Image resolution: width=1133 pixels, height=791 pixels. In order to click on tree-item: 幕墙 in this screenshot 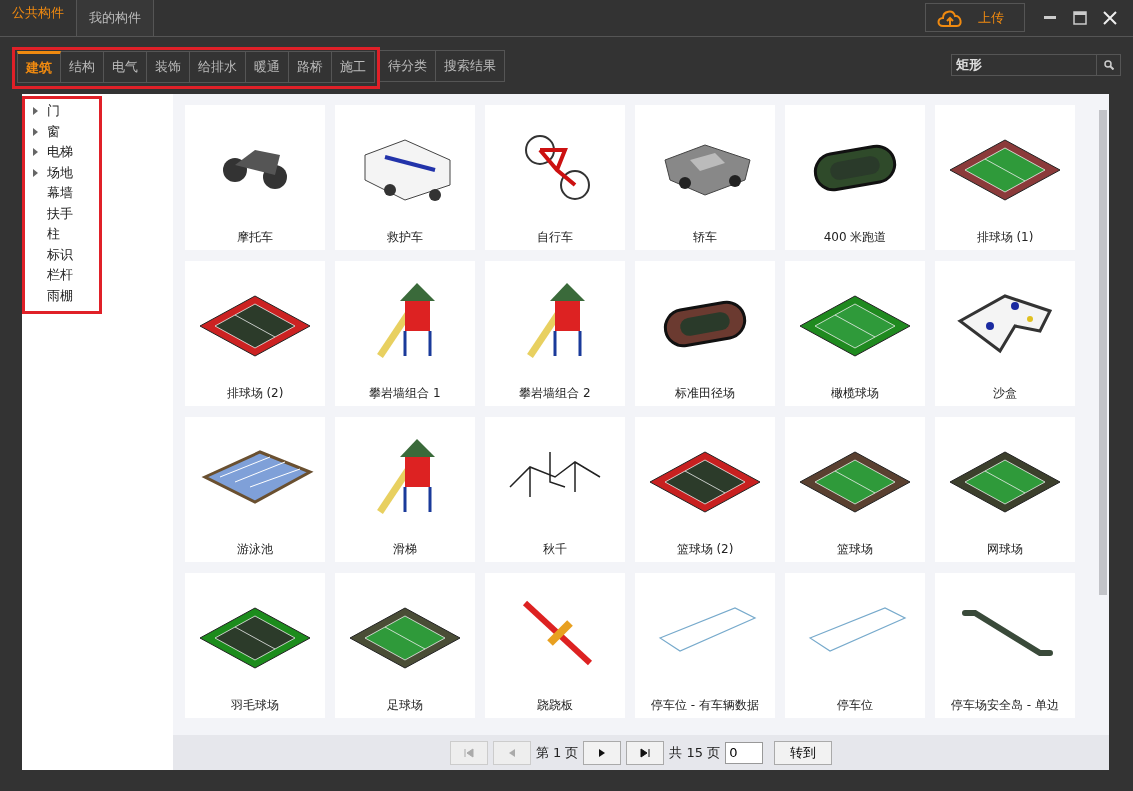, I will do `click(60, 193)`.